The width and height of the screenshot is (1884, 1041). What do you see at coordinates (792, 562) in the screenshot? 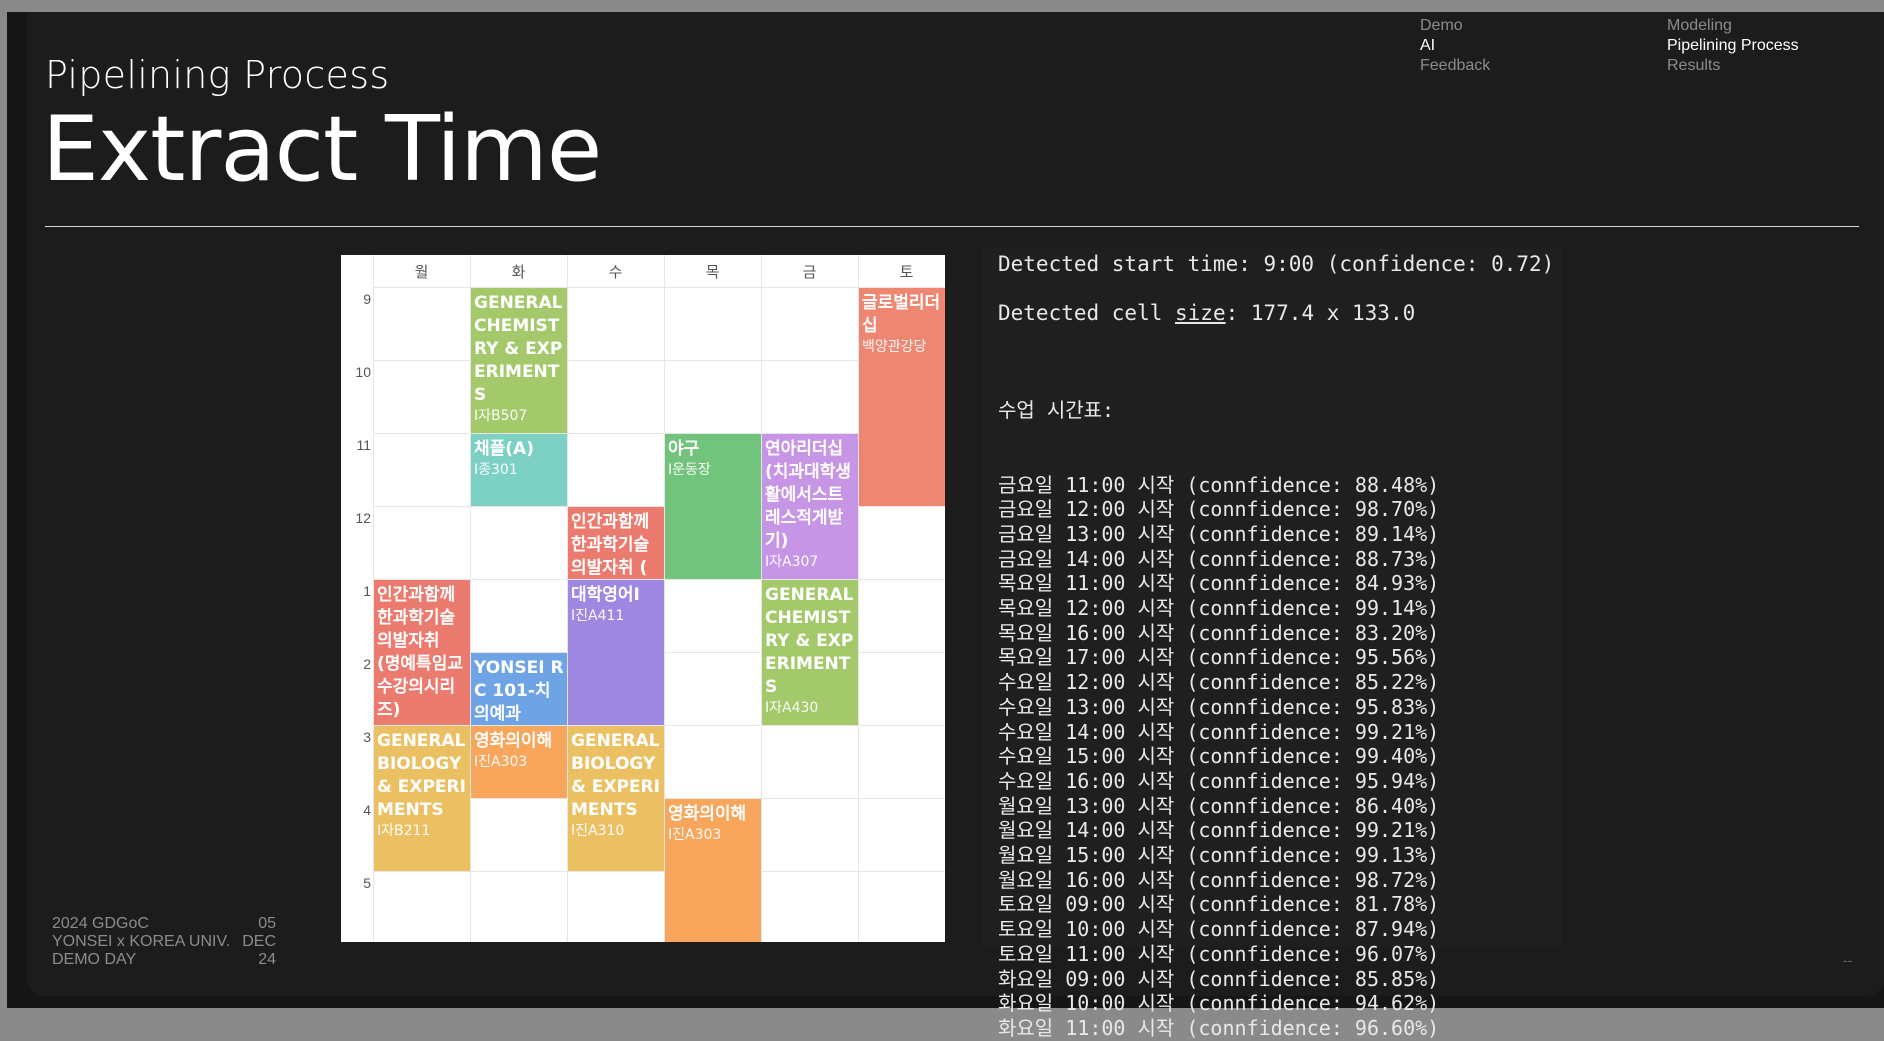
I see `event-room: I자A307` at bounding box center [792, 562].